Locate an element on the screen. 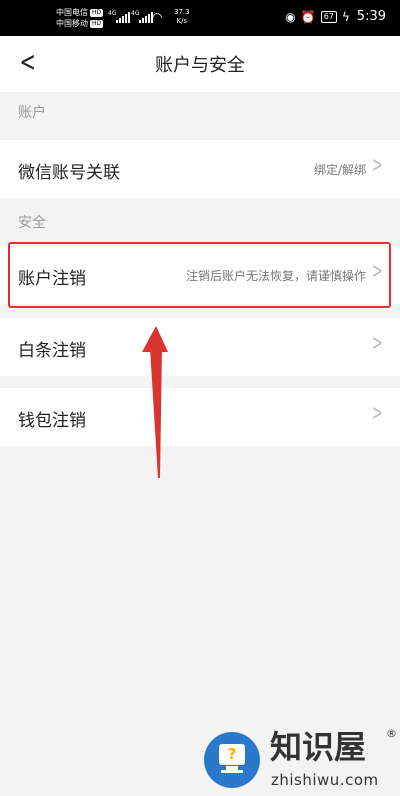 The width and height of the screenshot is (400, 796). watermark: ? 知识屋 ® zhishiwu.com is located at coordinates (300, 759).